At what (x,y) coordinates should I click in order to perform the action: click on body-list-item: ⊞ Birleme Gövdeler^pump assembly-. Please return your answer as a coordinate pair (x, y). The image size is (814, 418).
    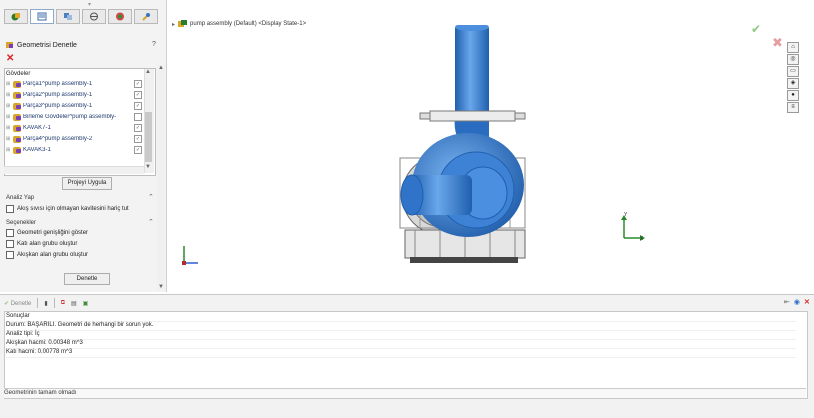
    Looking at the image, I should click on (74, 117).